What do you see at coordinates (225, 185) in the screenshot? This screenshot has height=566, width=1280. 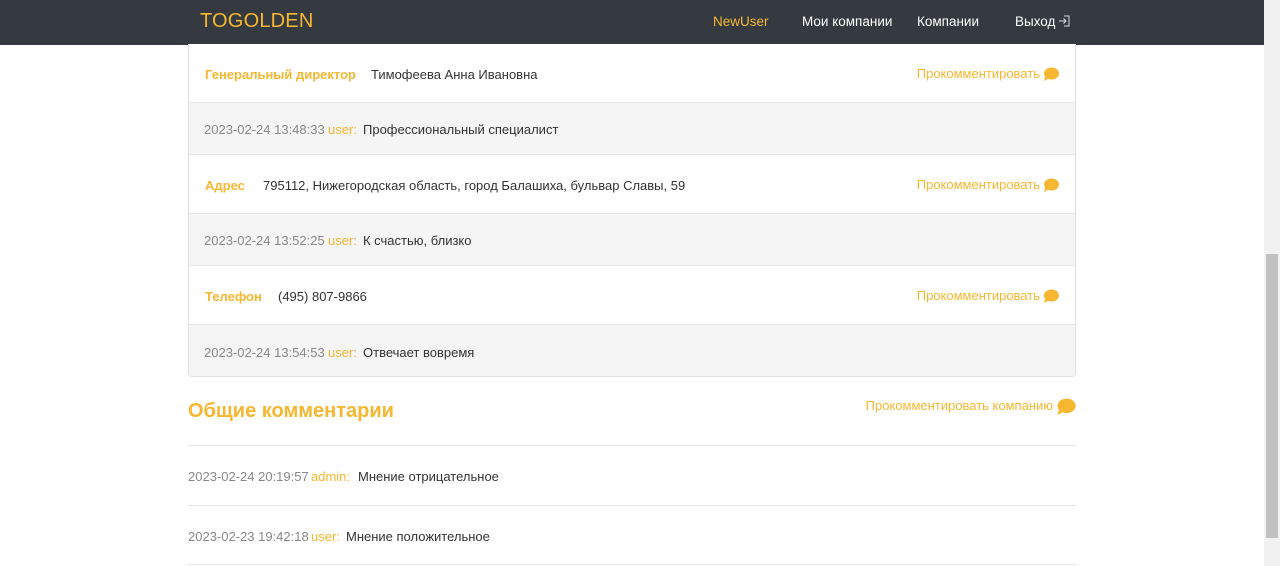 I see `field-label: Адрес` at bounding box center [225, 185].